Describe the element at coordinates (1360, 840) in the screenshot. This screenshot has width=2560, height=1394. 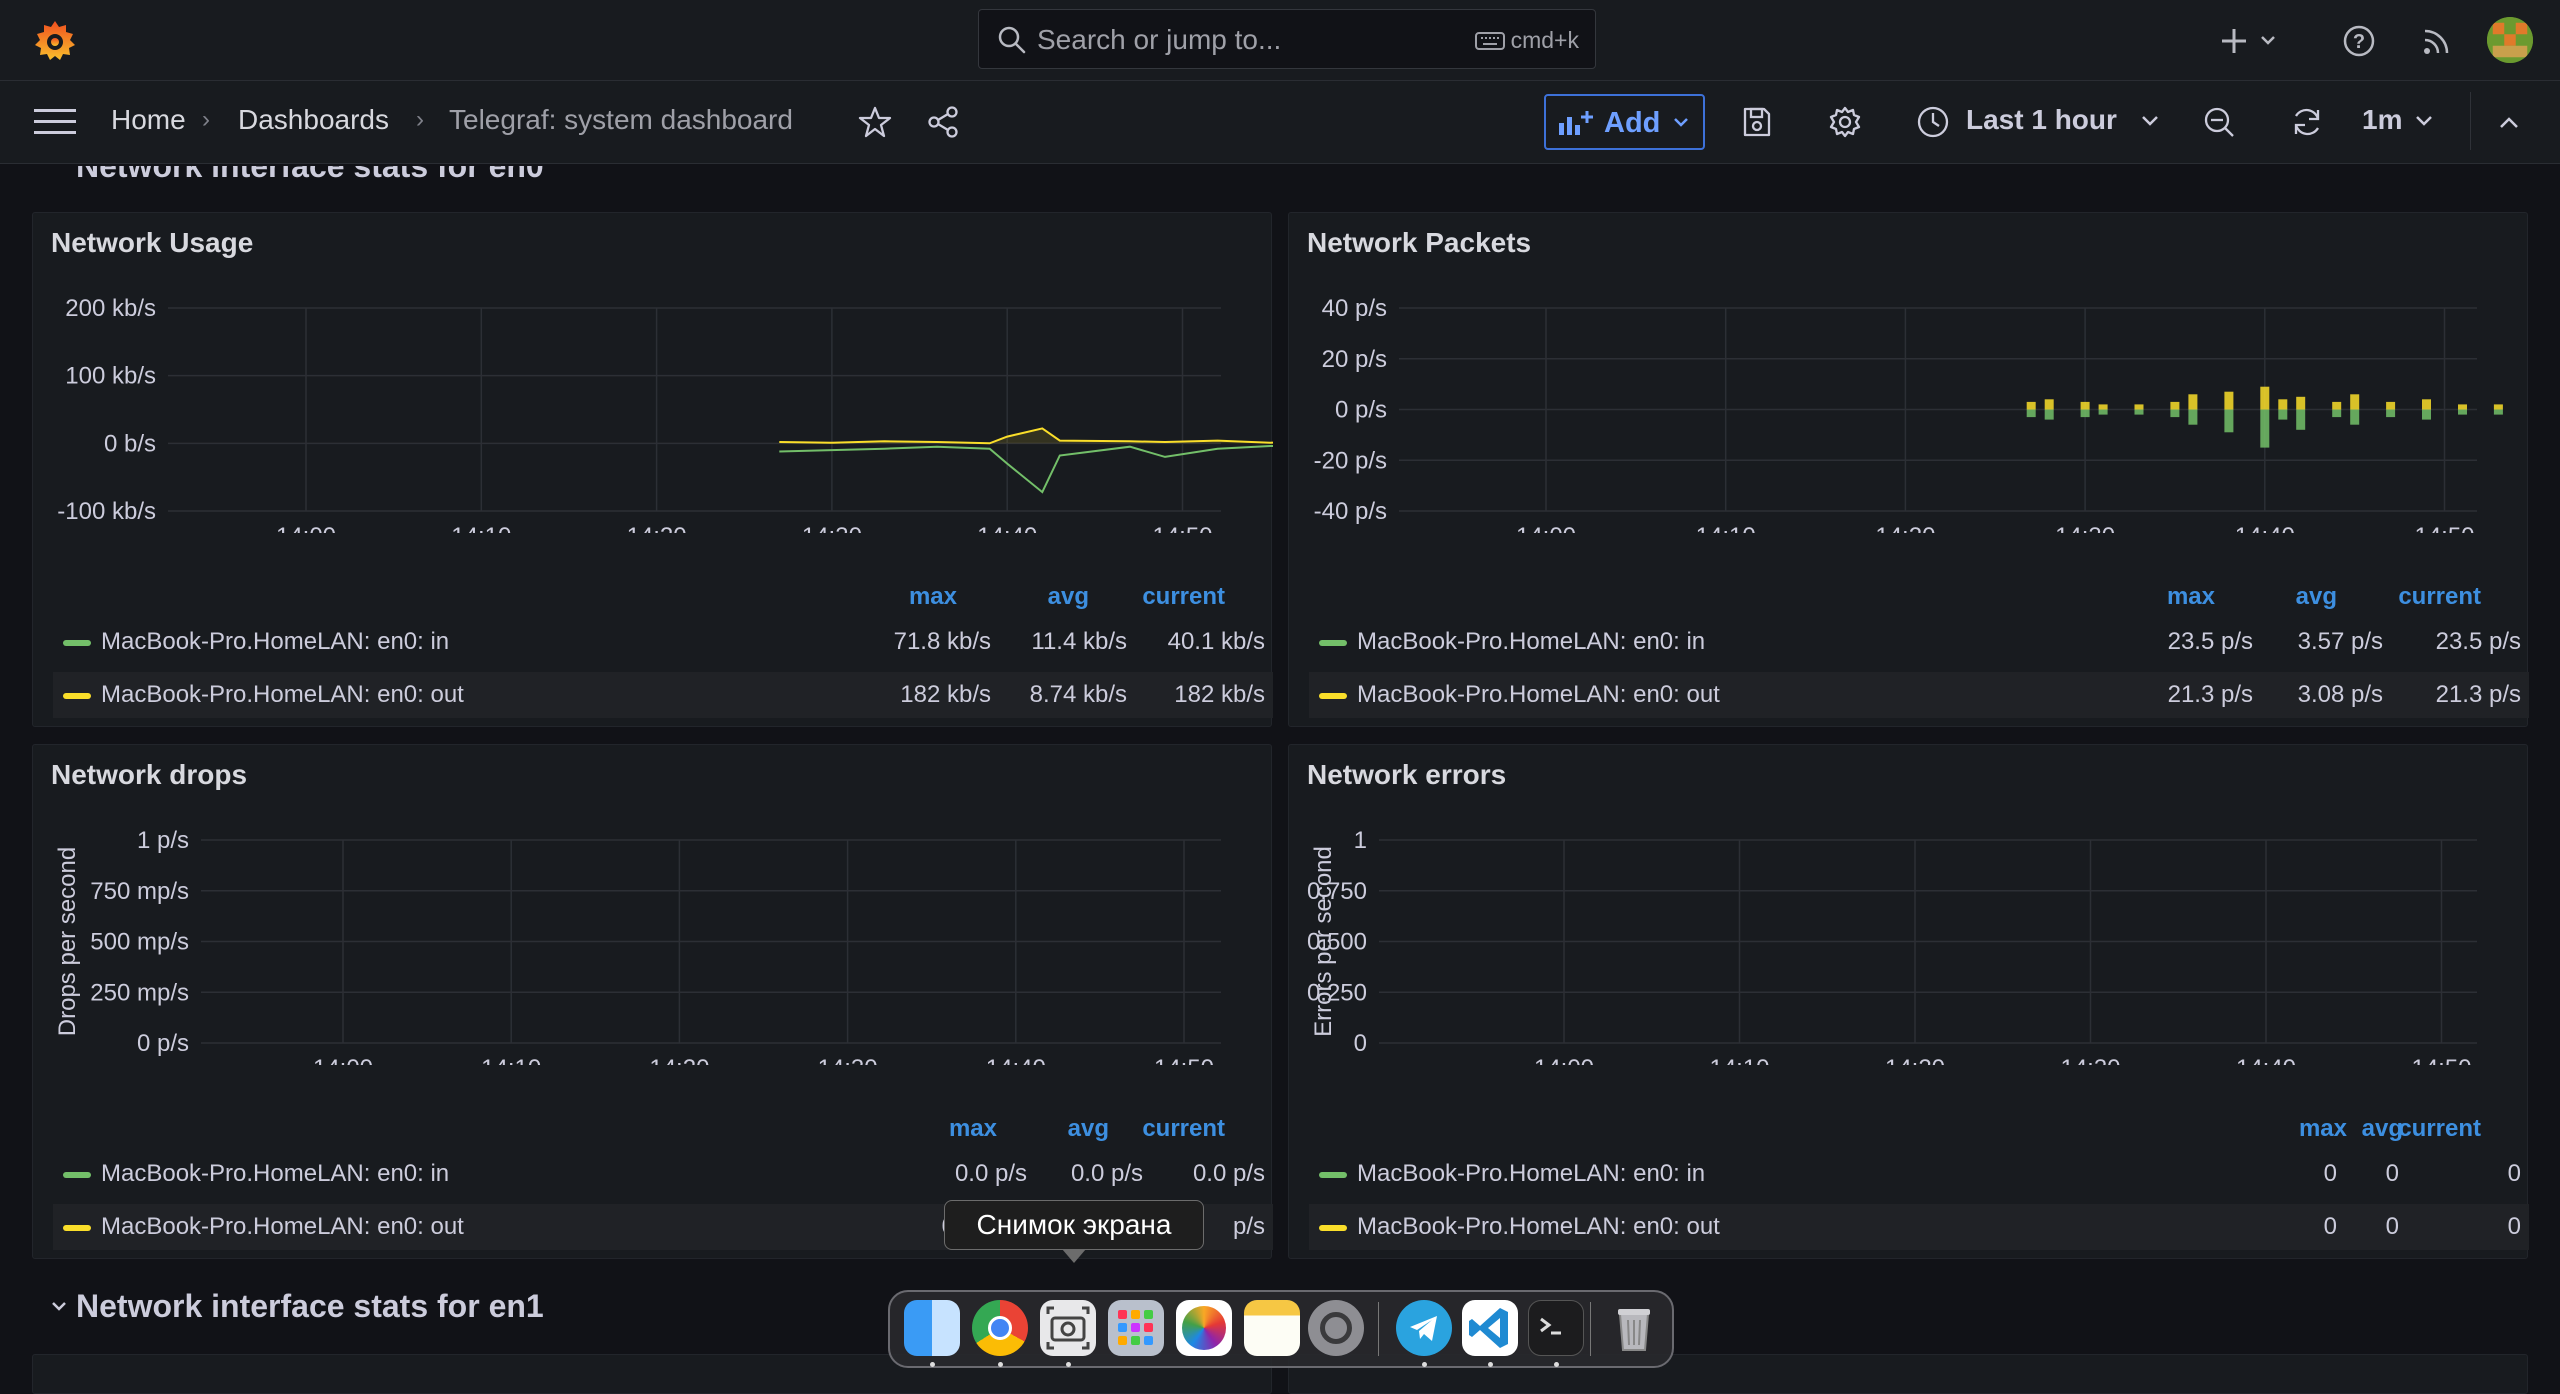
I see `y-tick-label: 1` at that location.